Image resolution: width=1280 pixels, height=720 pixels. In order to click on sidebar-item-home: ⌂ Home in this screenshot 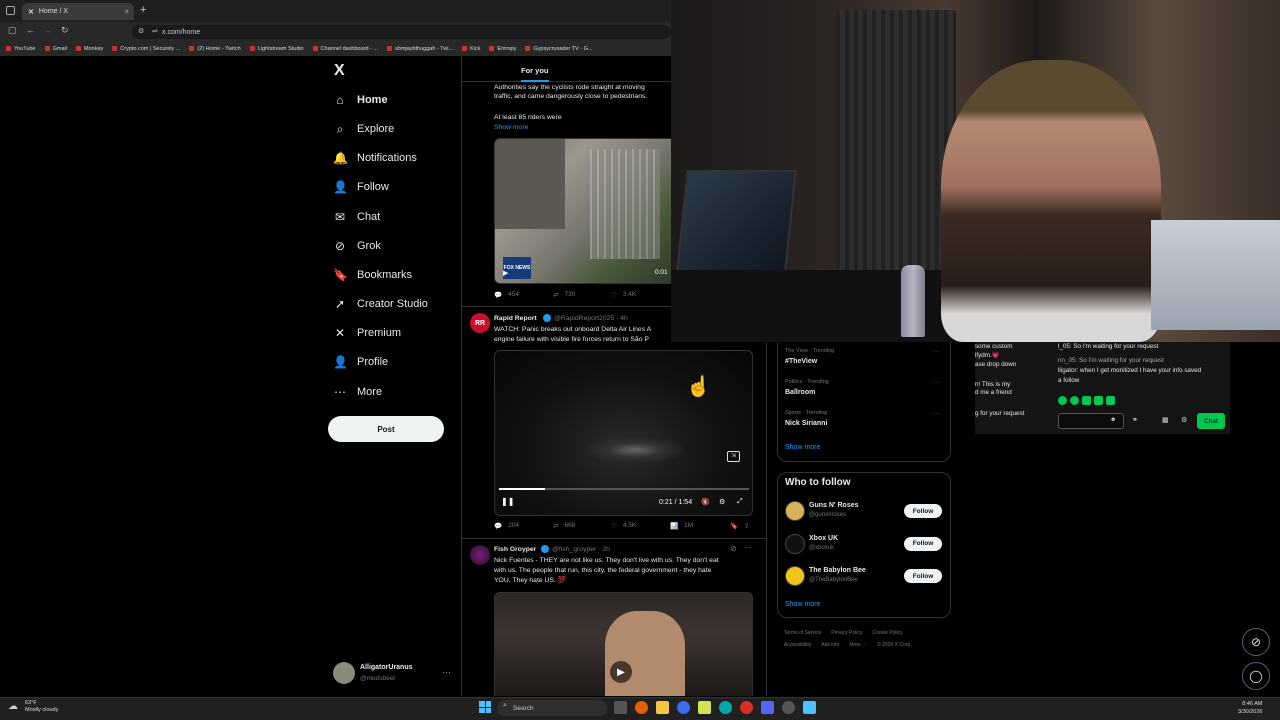, I will do `click(360, 100)`.